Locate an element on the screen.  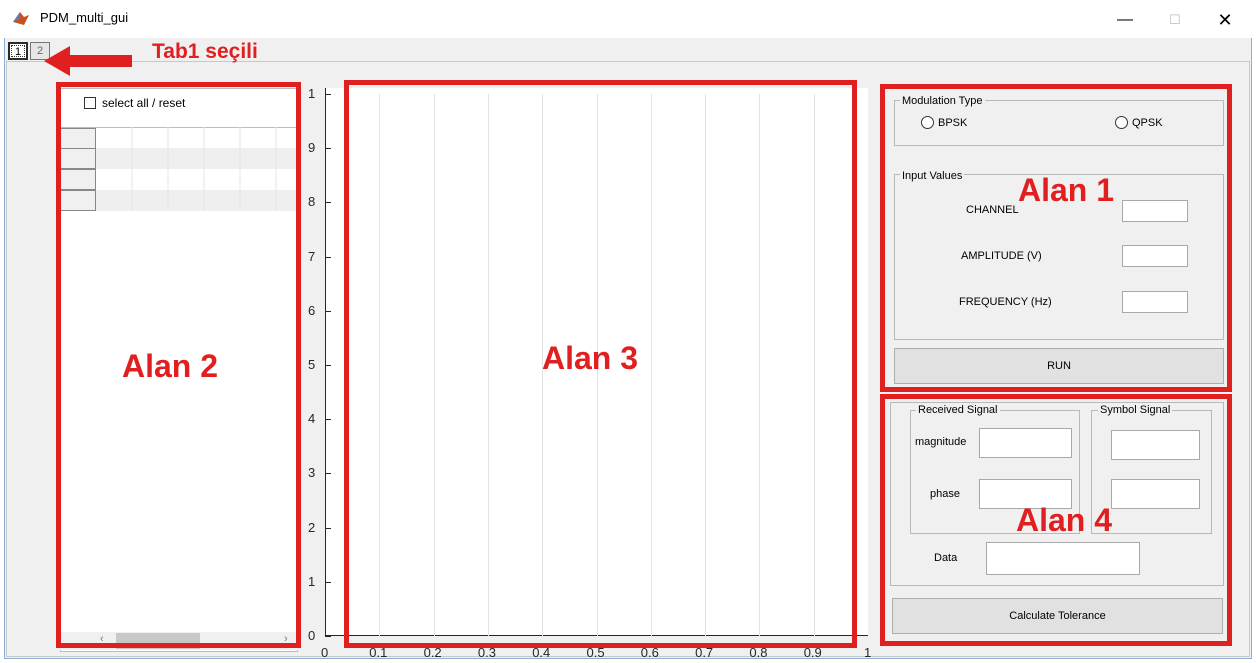
close-button: ✕ is located at coordinates (1225, 20).